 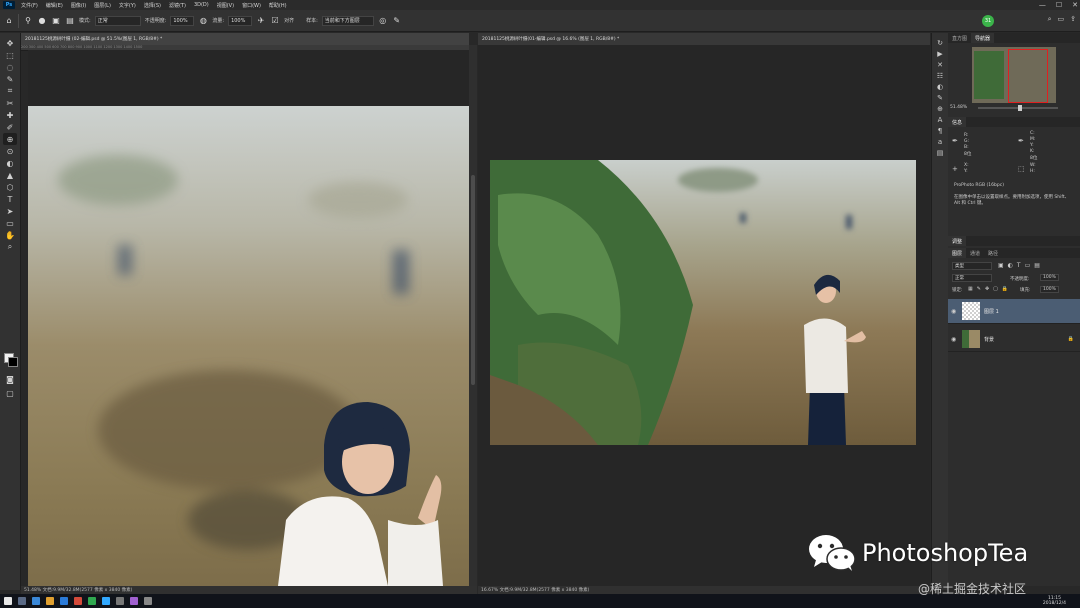 I want to click on edge-icon, so click(x=64, y=601).